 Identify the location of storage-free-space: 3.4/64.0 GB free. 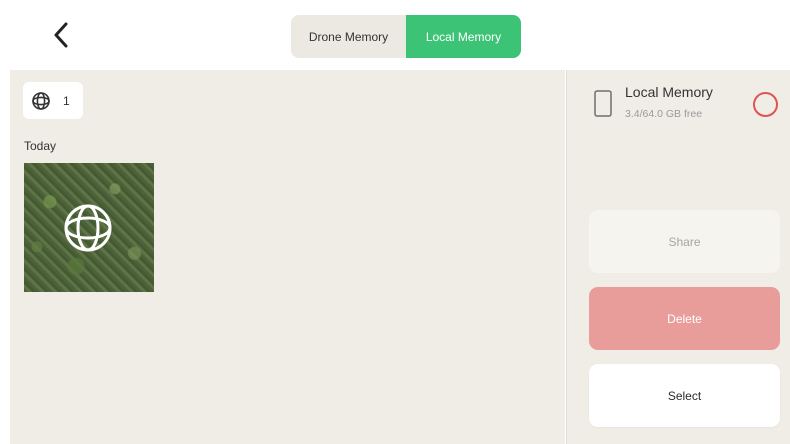
(664, 114).